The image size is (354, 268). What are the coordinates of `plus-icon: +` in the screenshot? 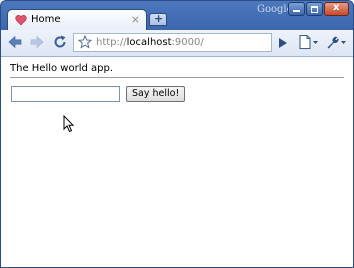 It's located at (159, 18).